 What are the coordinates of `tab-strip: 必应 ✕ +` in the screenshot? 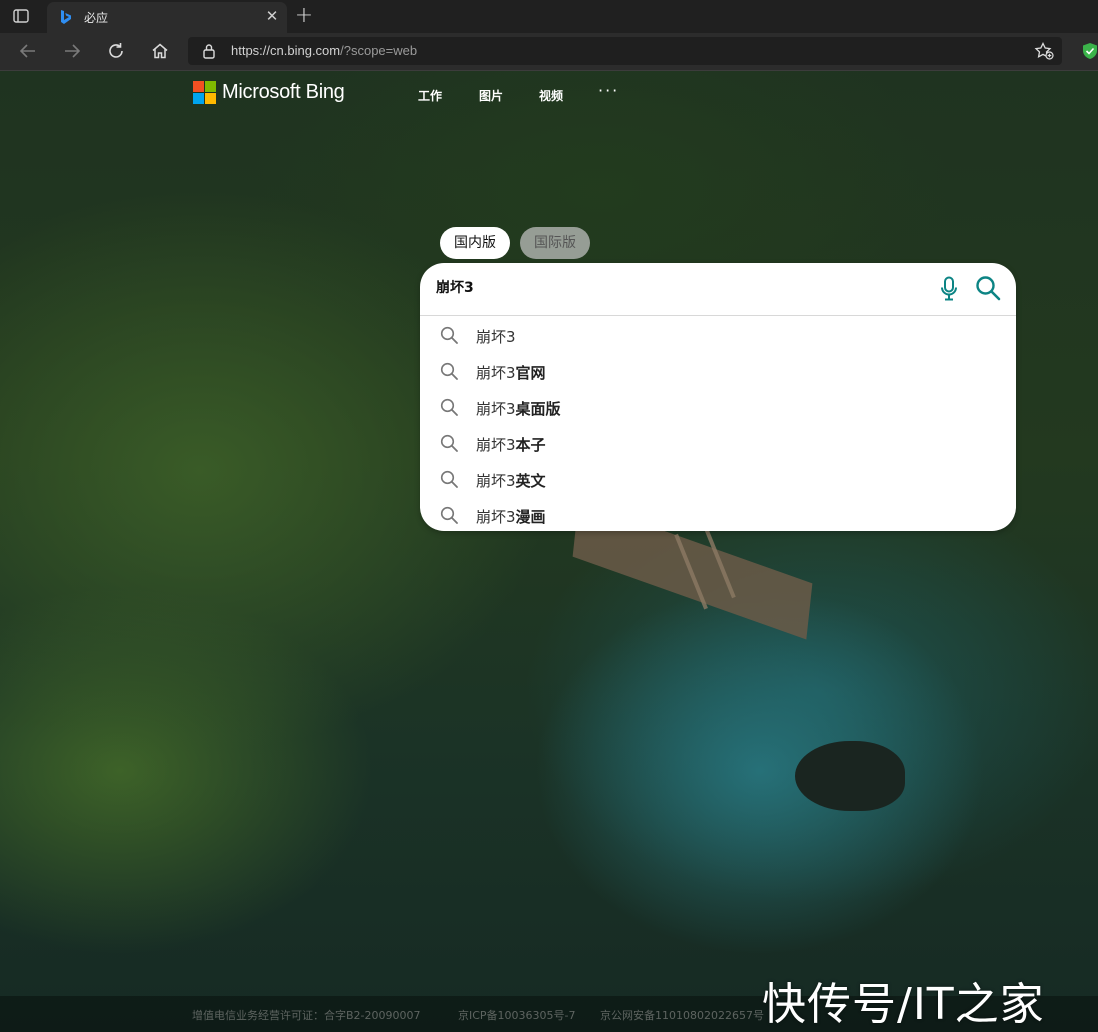 It's located at (549, 16).